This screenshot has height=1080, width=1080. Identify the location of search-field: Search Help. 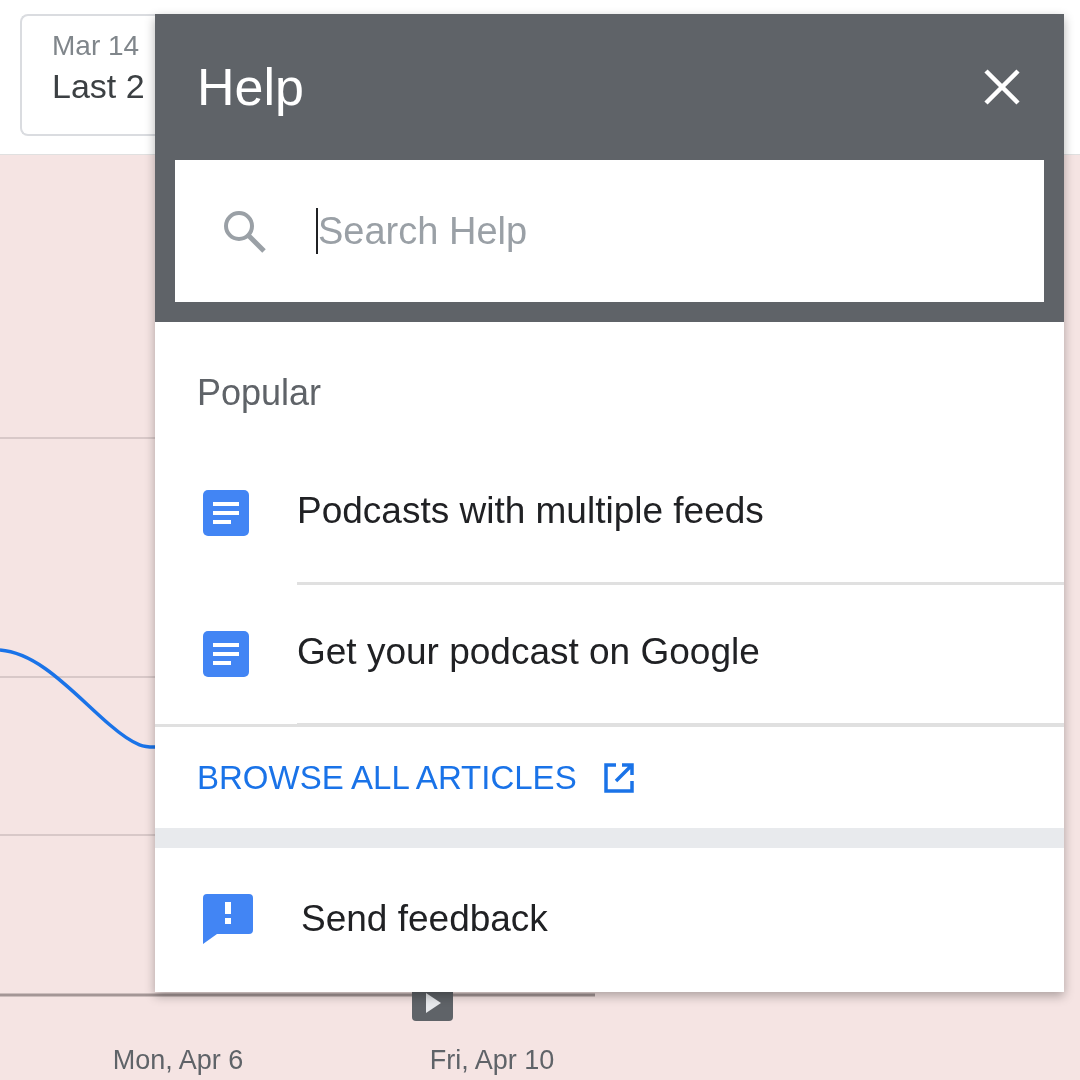
(609, 231).